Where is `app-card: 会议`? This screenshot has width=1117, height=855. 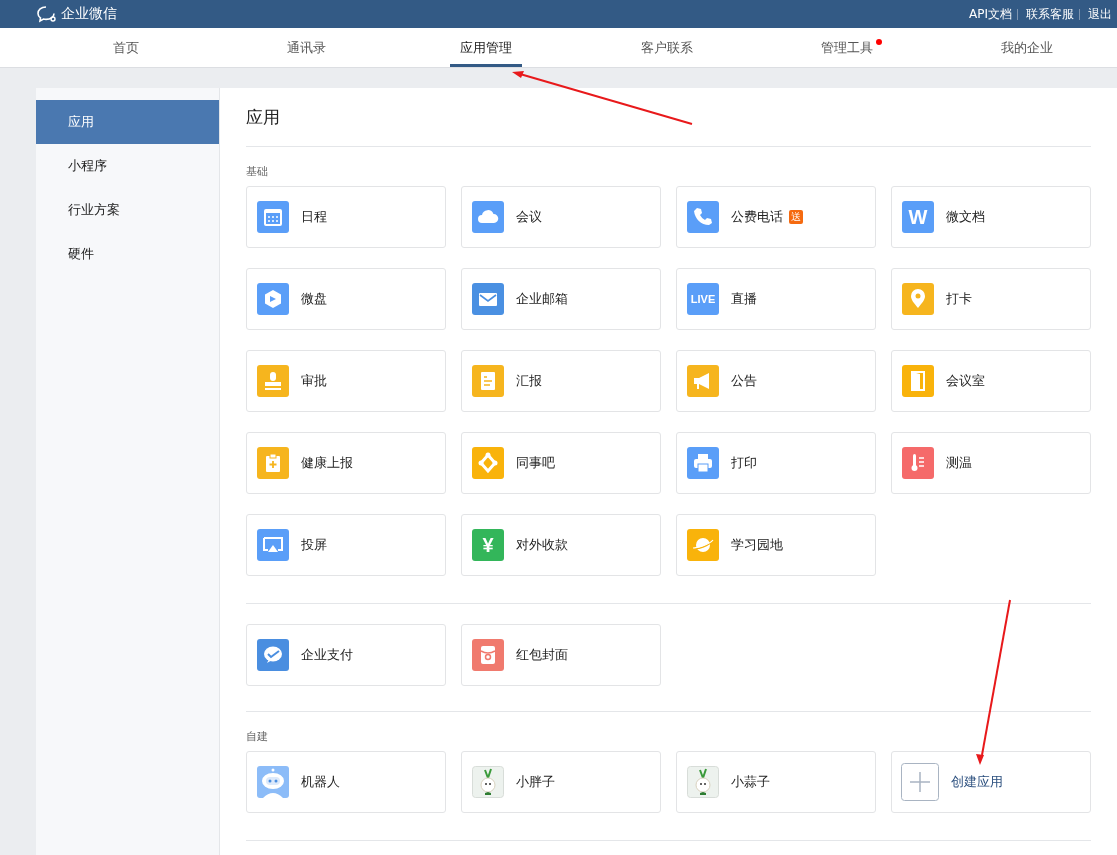 app-card: 会议 is located at coordinates (561, 217).